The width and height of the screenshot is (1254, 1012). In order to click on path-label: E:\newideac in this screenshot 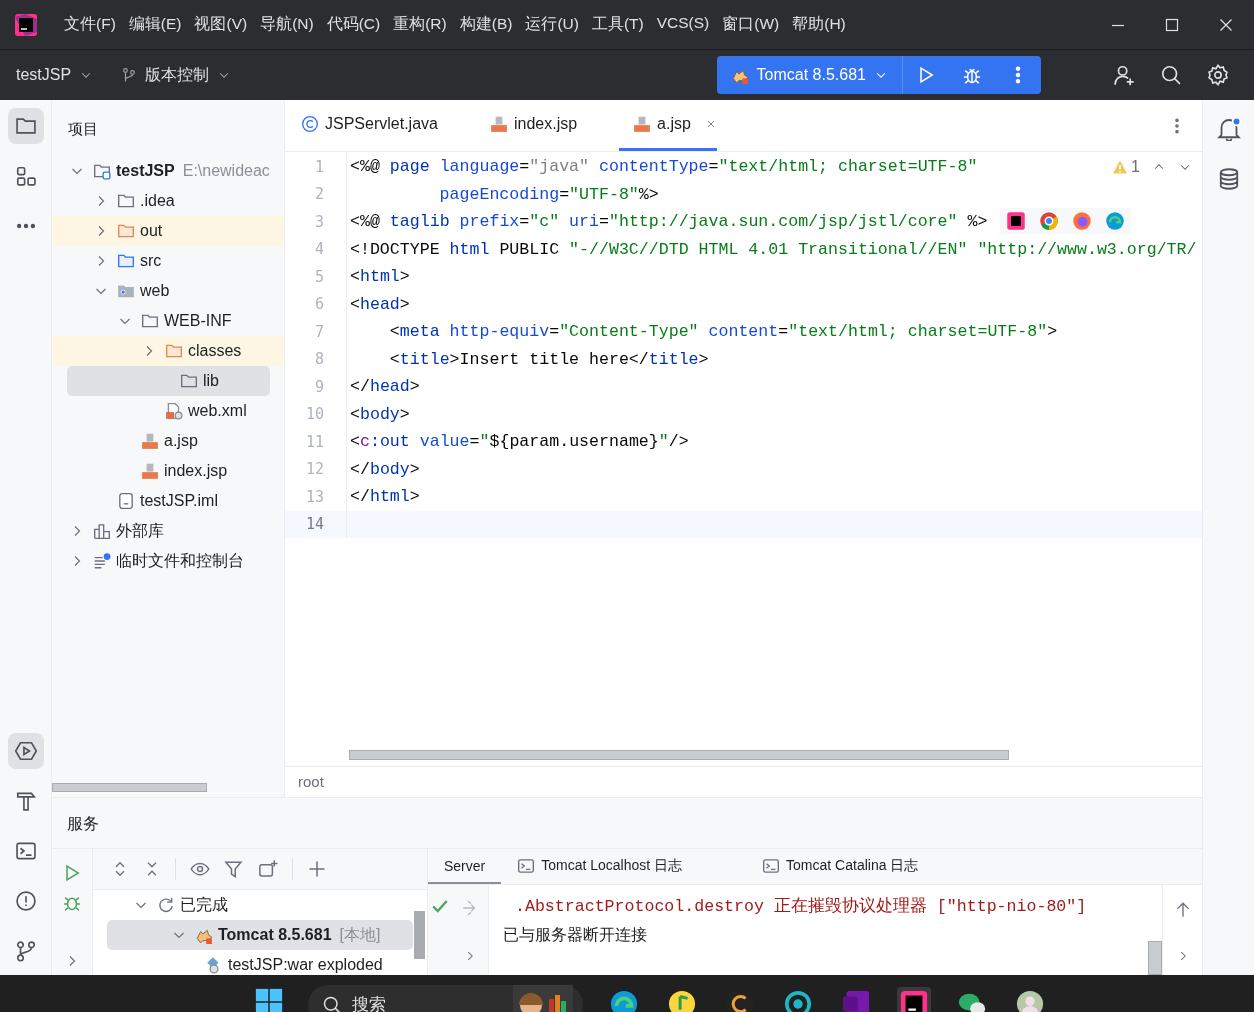, I will do `click(226, 171)`.